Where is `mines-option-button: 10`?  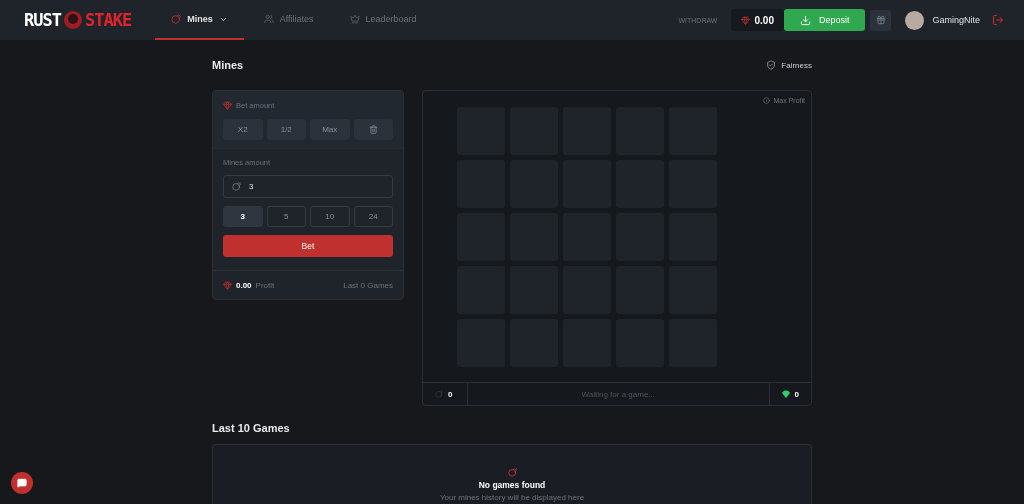
mines-option-button: 10 is located at coordinates (330, 216).